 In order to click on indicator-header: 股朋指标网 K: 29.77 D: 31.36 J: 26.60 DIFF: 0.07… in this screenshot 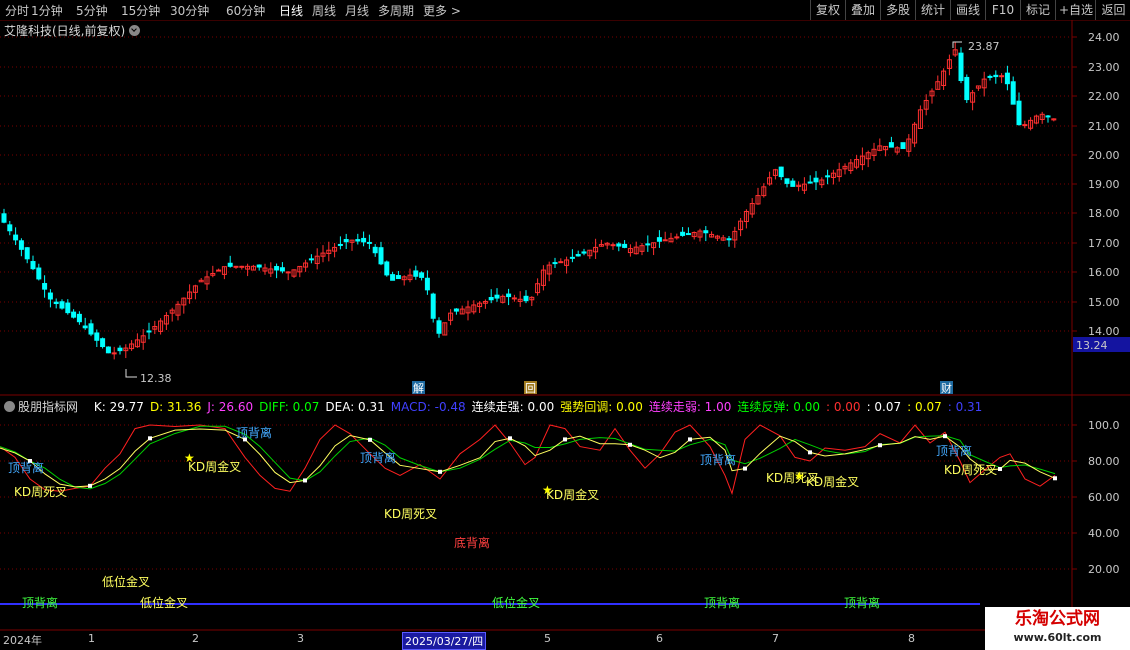, I will do `click(499, 406)`.